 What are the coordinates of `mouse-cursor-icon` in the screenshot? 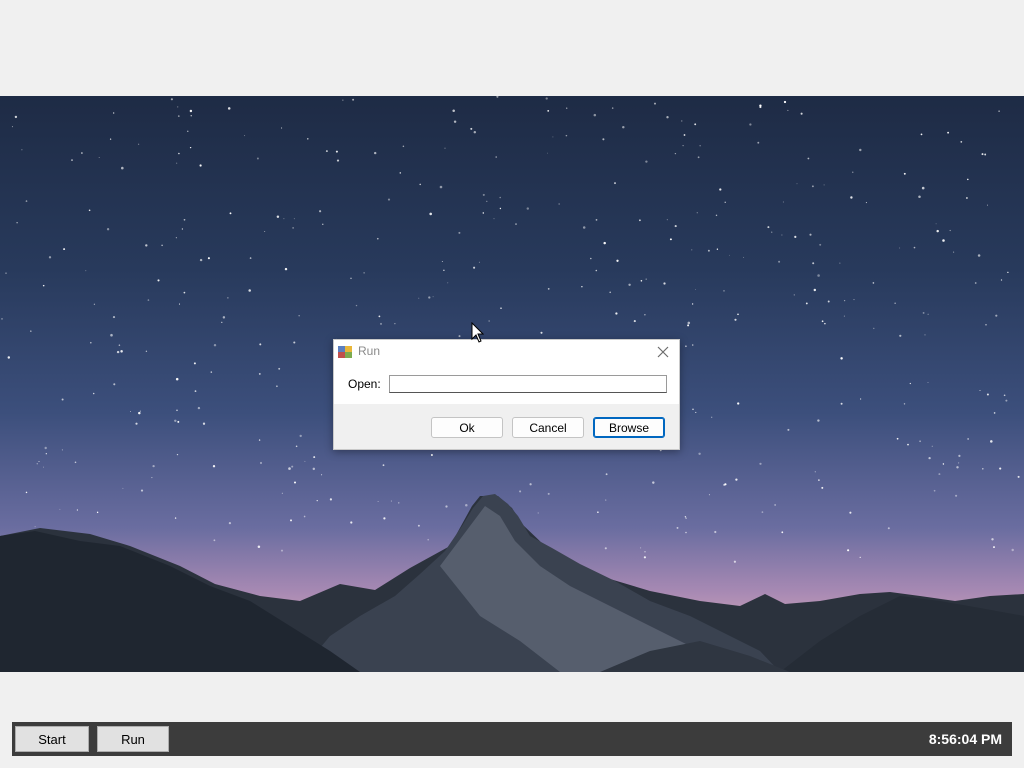 It's located at (478, 332).